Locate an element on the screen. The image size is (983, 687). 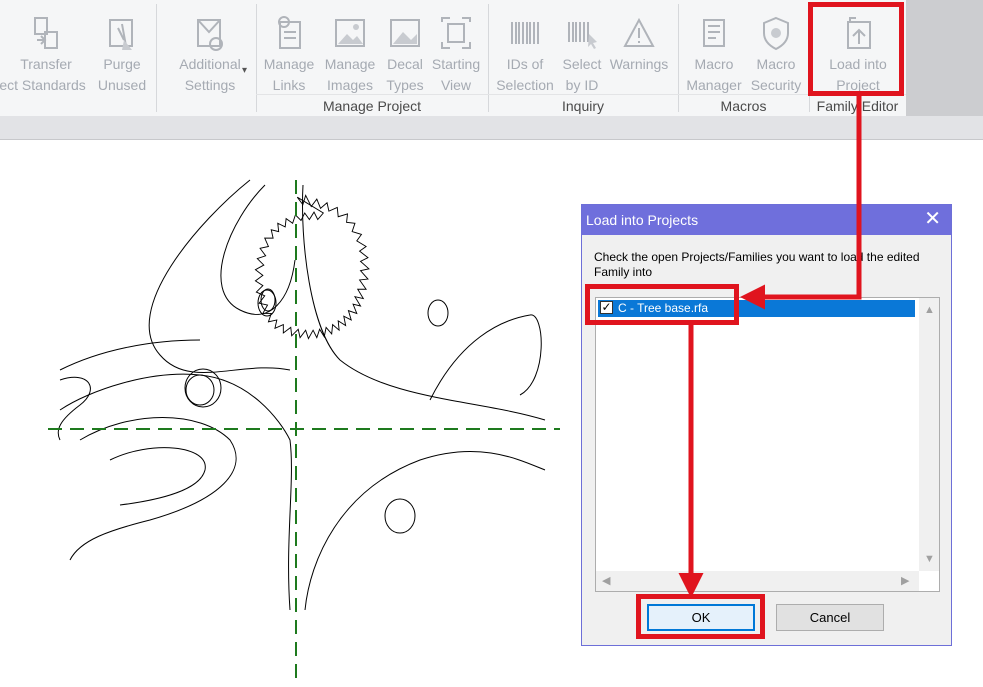
annotation-overlay is located at coordinates (770, 346).